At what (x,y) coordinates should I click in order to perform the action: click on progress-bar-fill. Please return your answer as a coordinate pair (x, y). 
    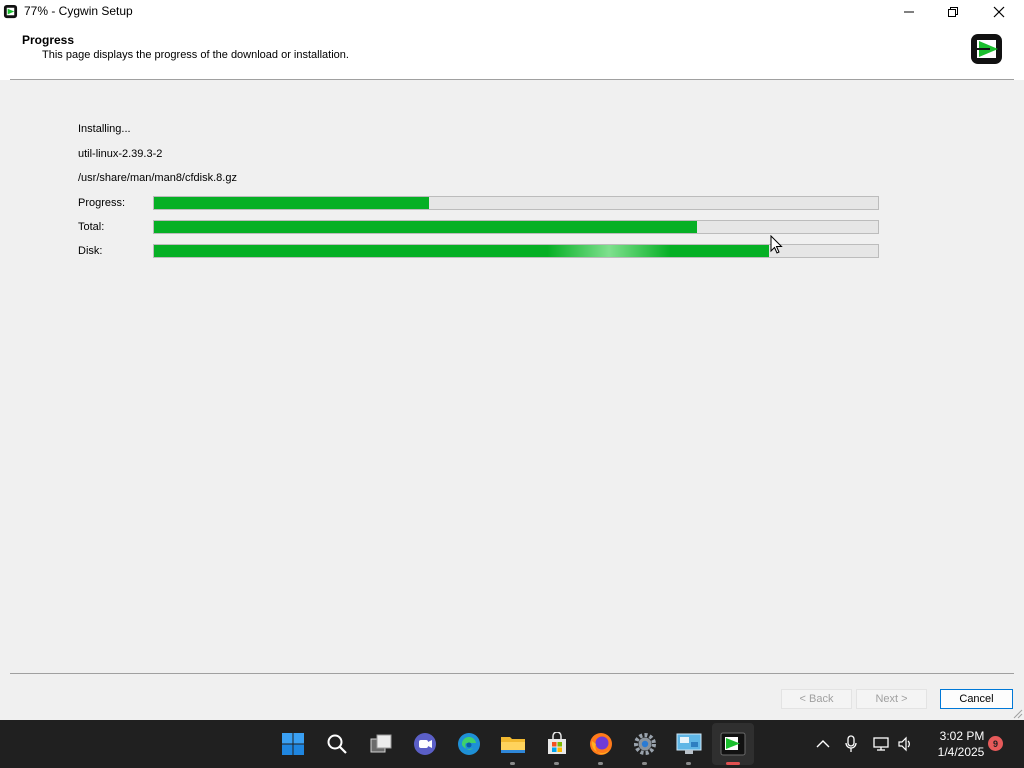
    Looking at the image, I should click on (292, 203).